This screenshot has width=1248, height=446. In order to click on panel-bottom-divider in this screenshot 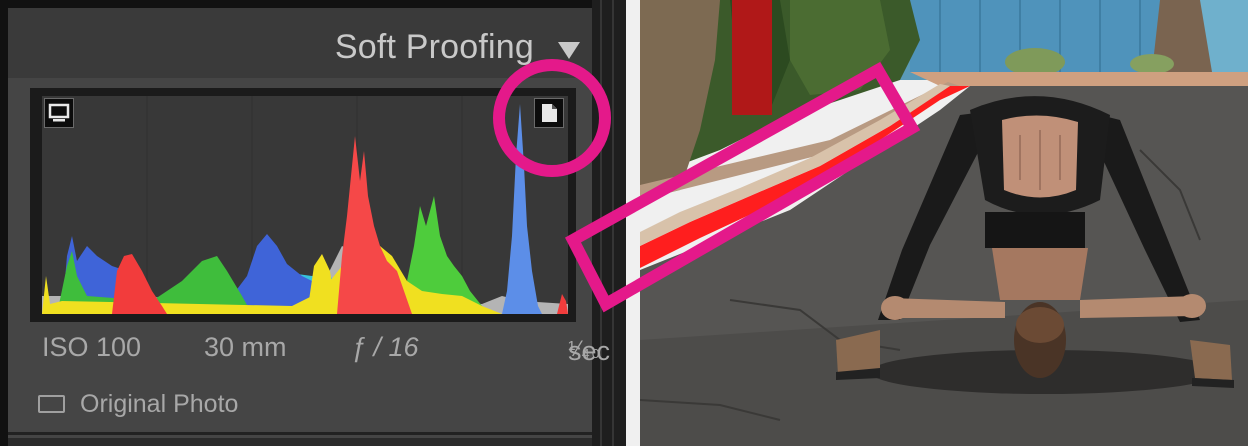, I will do `click(300, 433)`.